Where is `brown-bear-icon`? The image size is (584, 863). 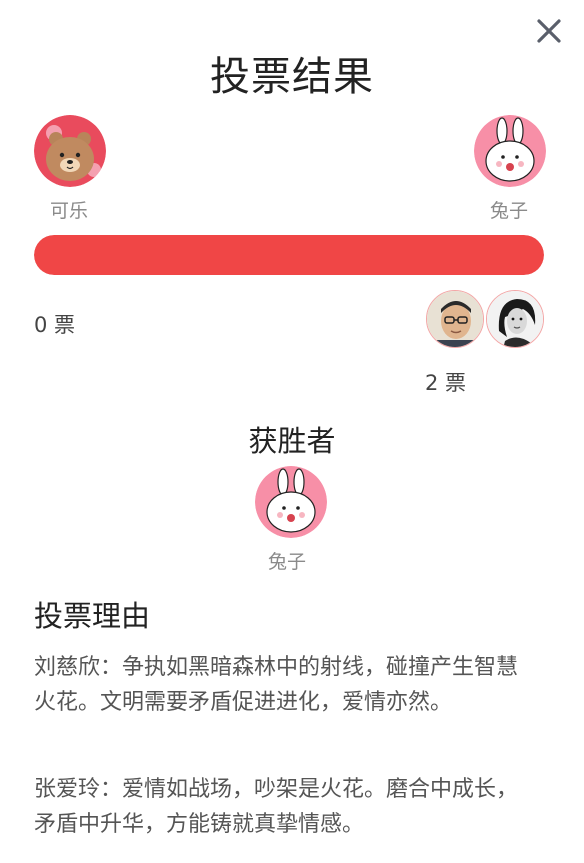
brown-bear-icon is located at coordinates (70, 151).